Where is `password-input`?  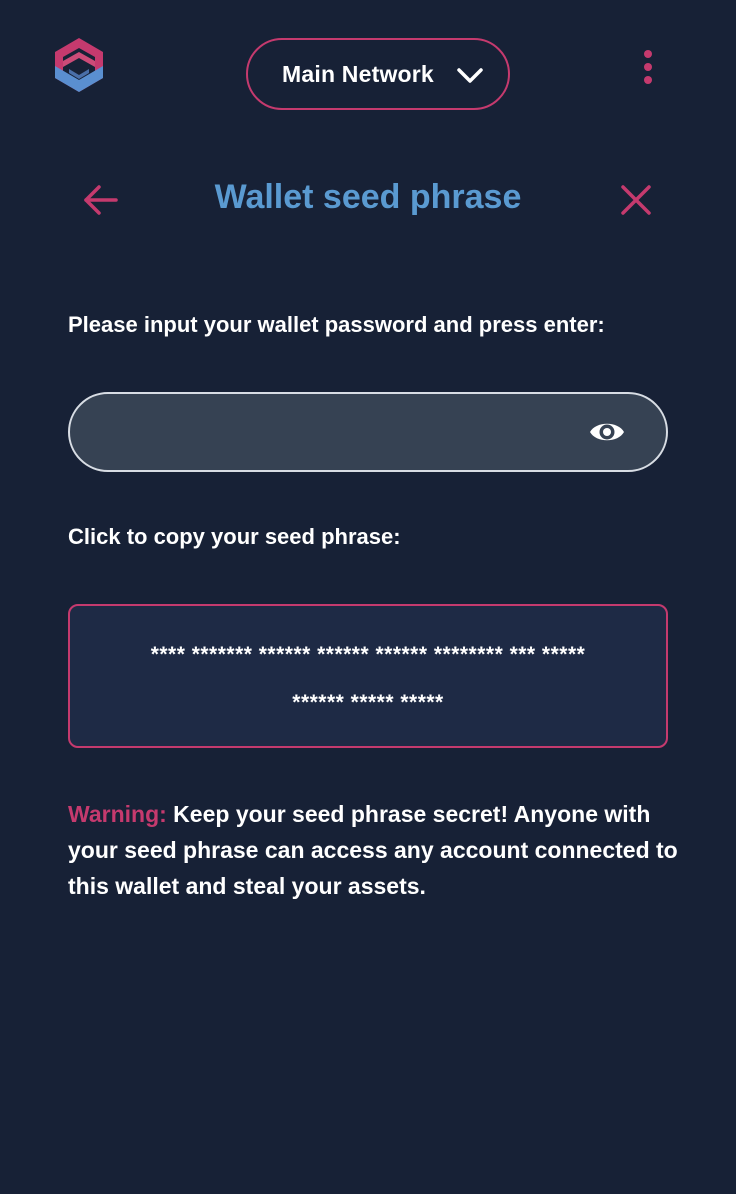
password-input is located at coordinates (340, 432).